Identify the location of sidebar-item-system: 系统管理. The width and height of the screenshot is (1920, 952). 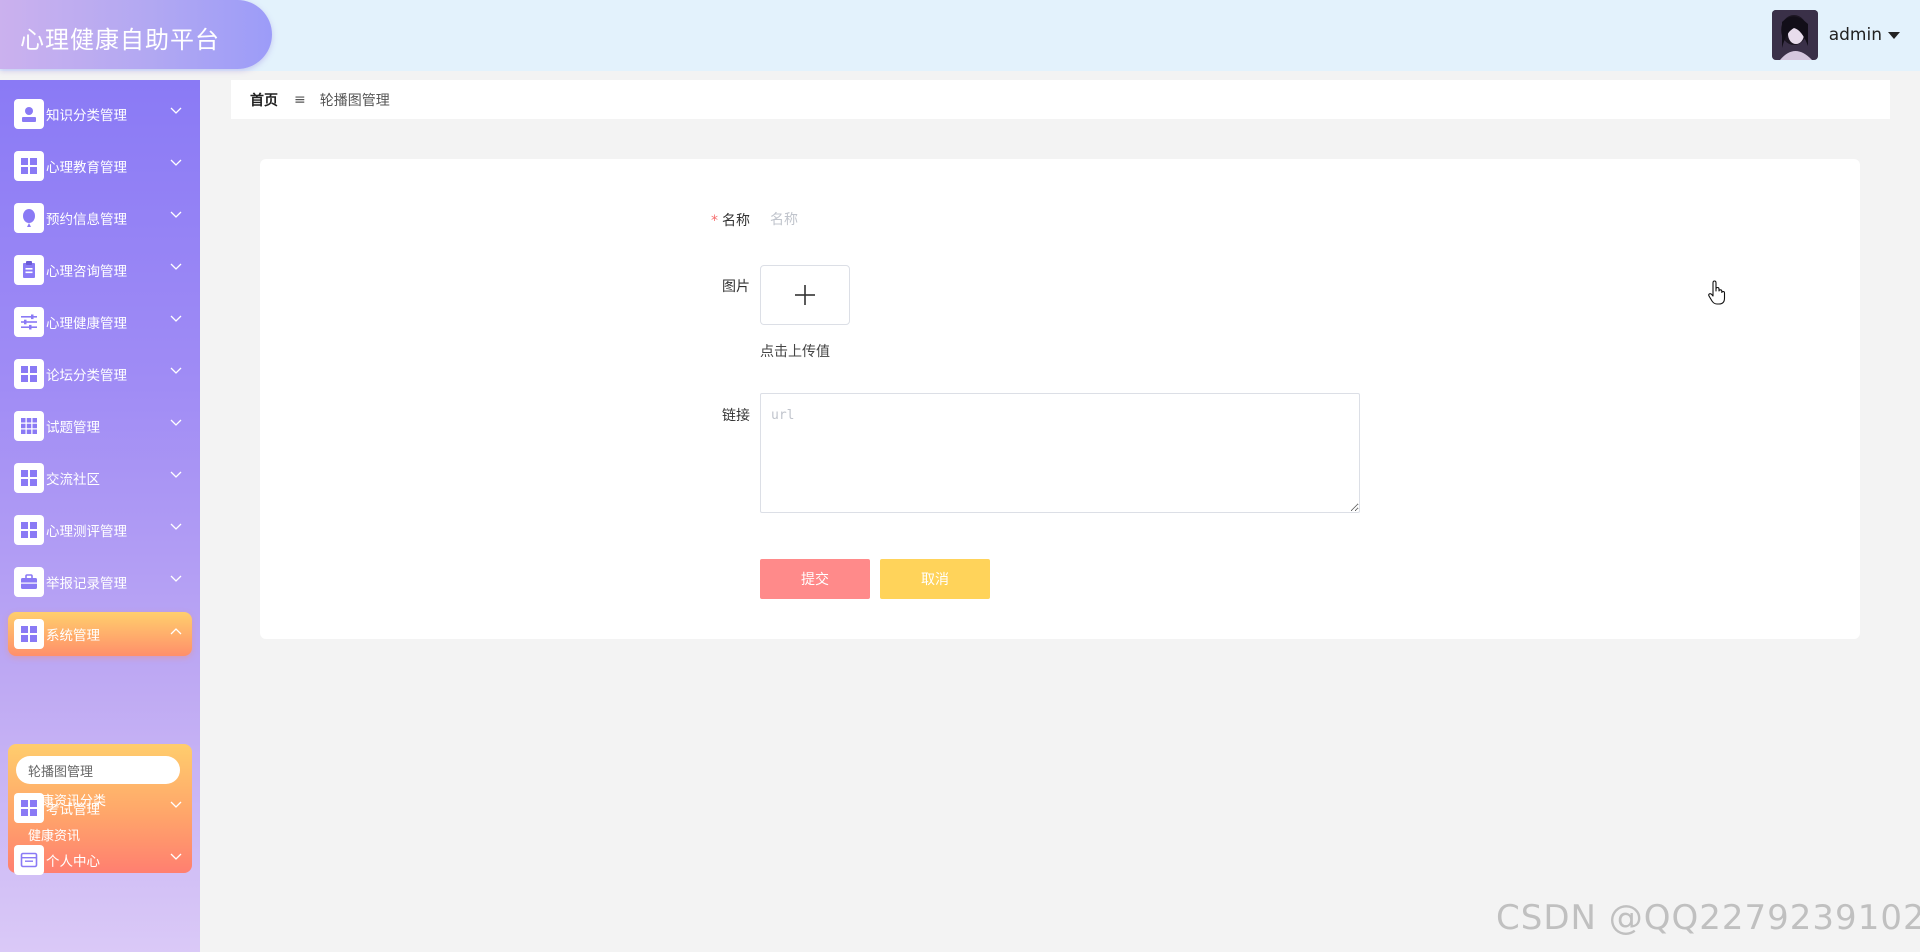
(100, 634).